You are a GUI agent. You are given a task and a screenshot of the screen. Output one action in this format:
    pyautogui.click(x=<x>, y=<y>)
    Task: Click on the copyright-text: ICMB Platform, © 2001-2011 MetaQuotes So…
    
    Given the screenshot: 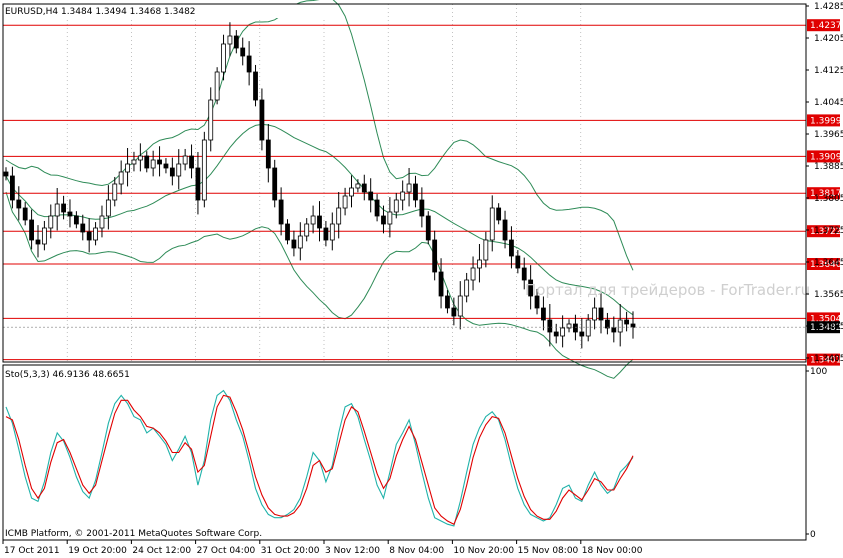 What is the action you would take?
    pyautogui.click(x=133, y=534)
    